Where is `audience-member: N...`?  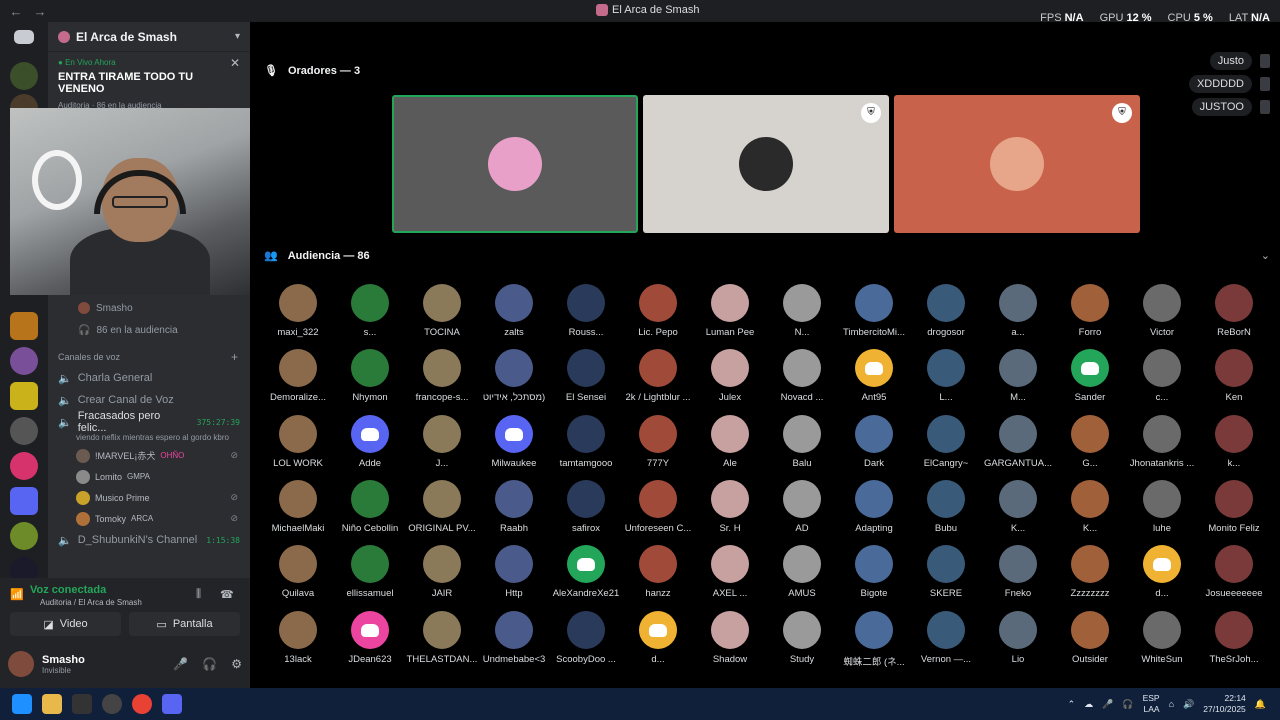 audience-member: N... is located at coordinates (802, 316).